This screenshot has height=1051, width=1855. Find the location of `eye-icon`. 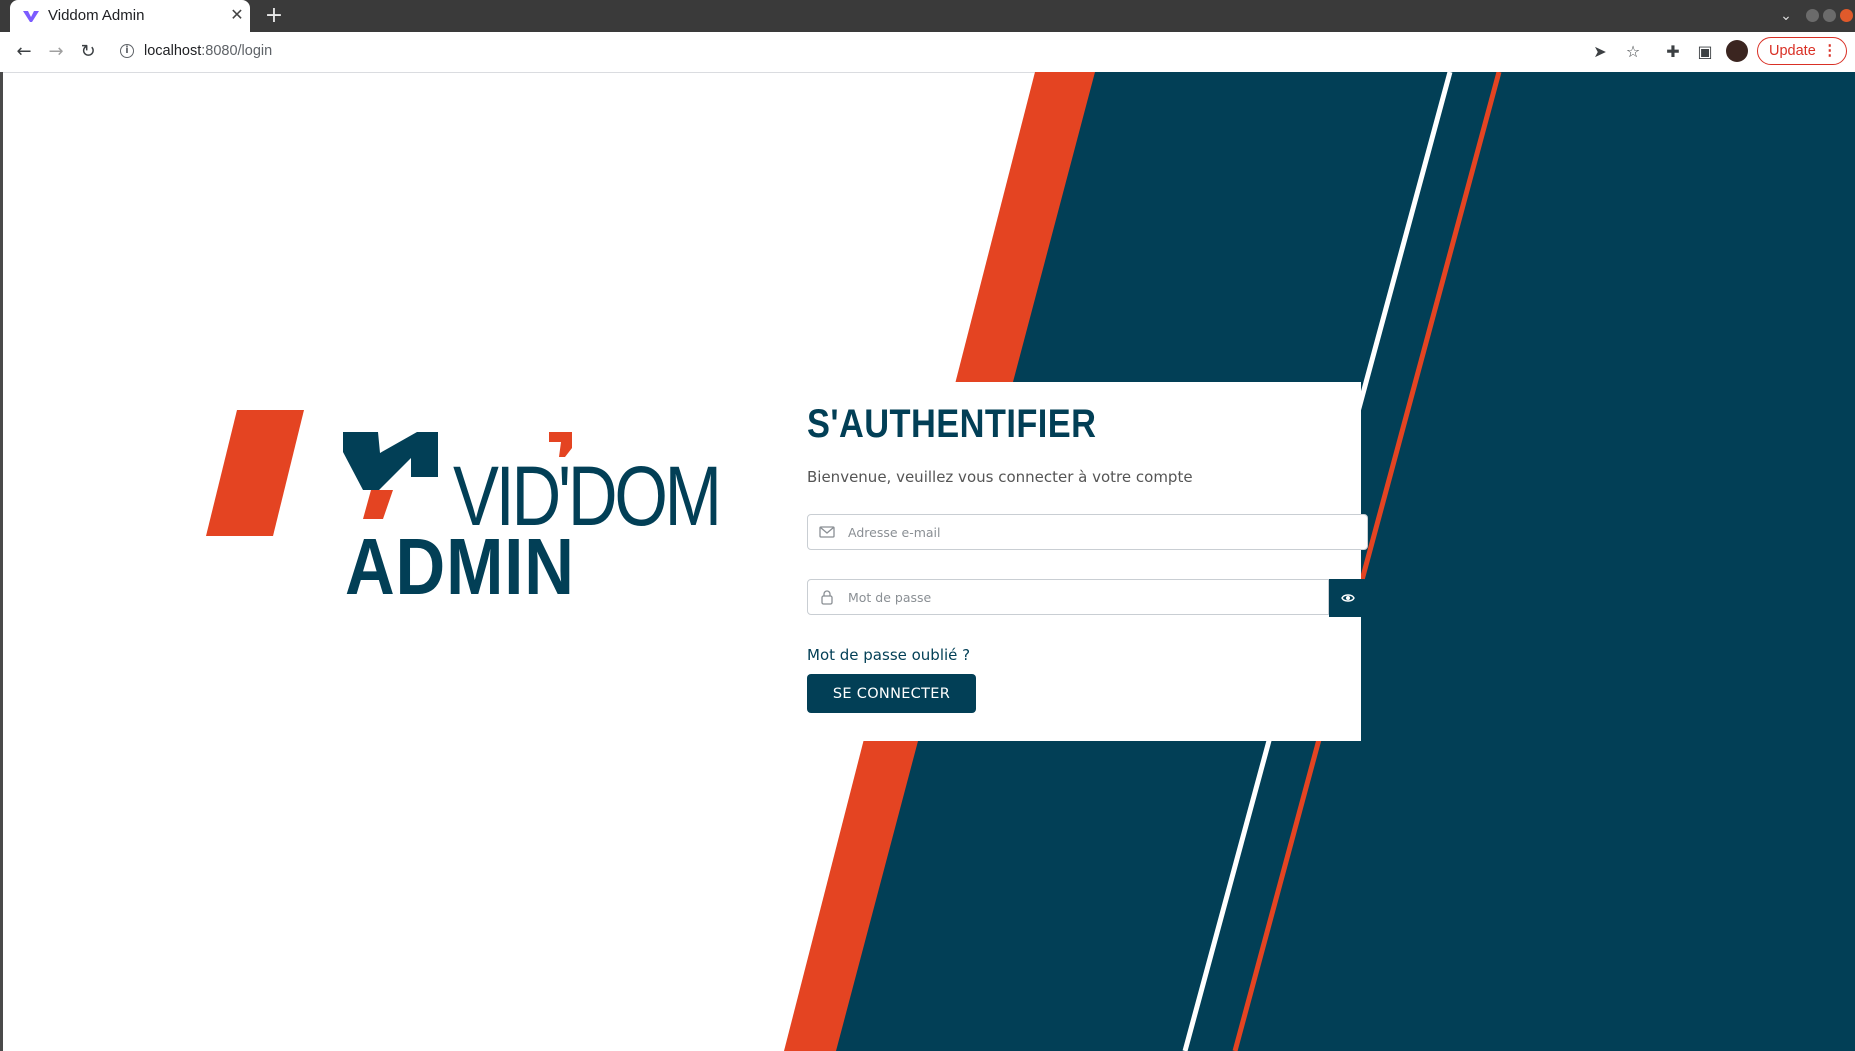

eye-icon is located at coordinates (1348, 598).